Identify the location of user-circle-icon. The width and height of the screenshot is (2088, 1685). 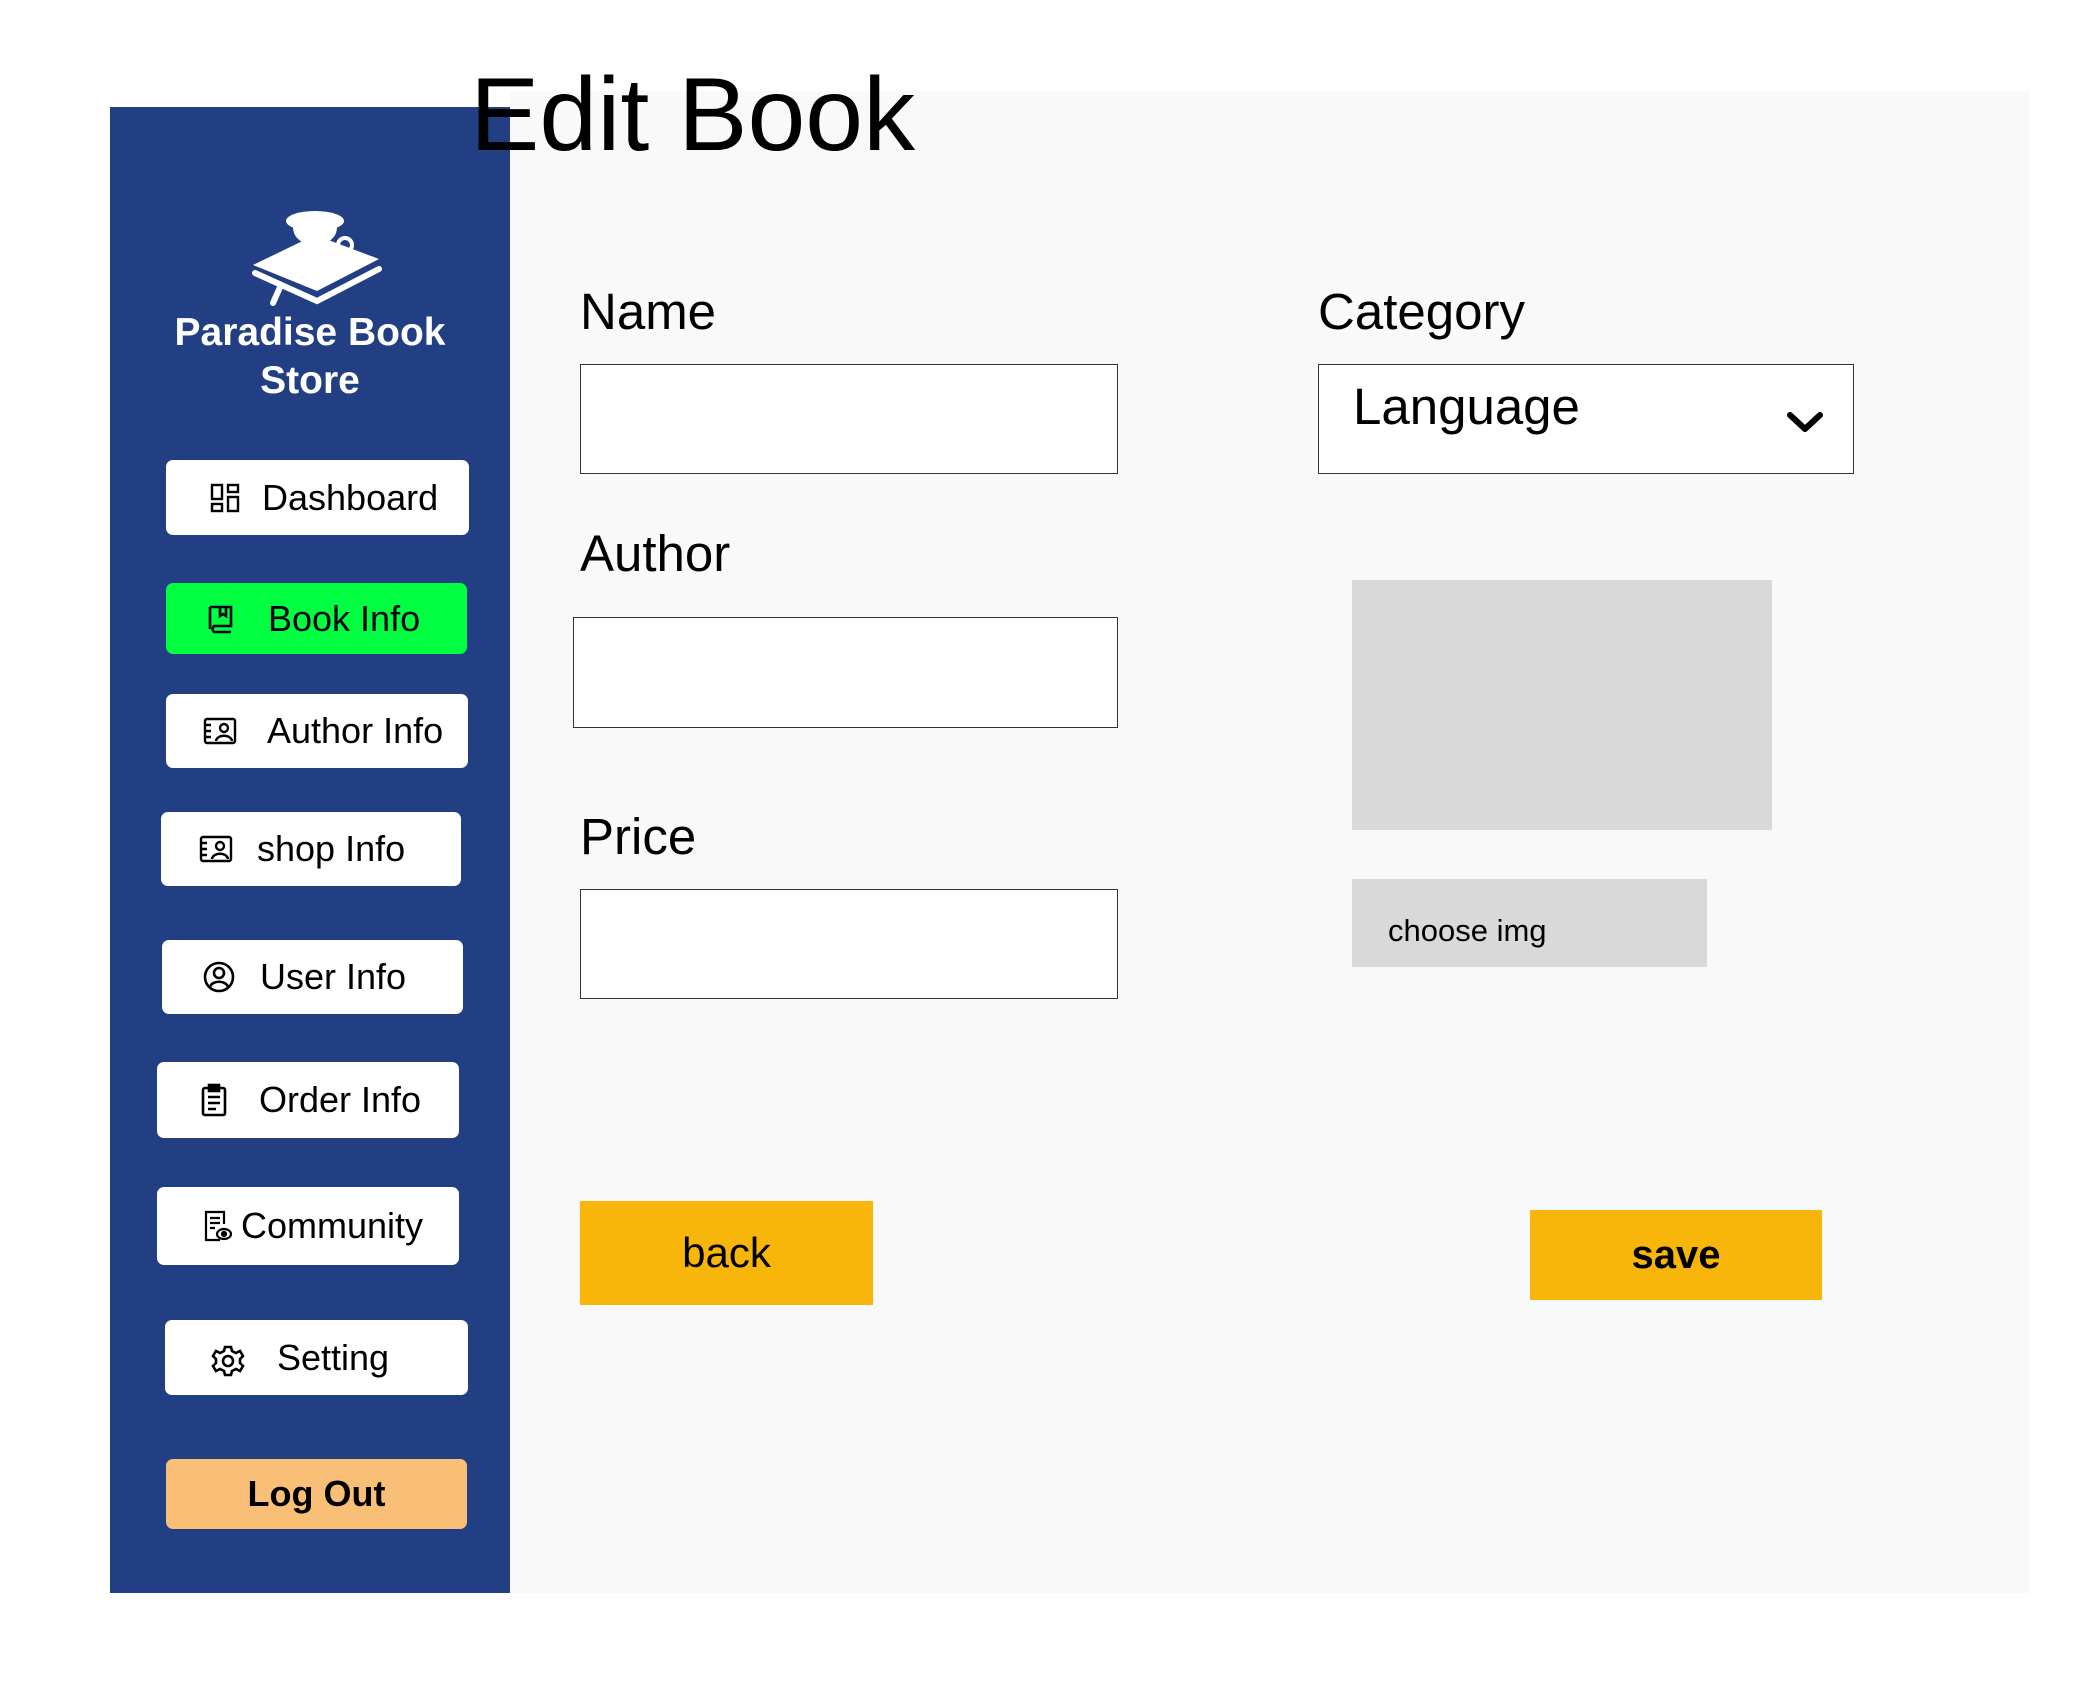
(219, 977).